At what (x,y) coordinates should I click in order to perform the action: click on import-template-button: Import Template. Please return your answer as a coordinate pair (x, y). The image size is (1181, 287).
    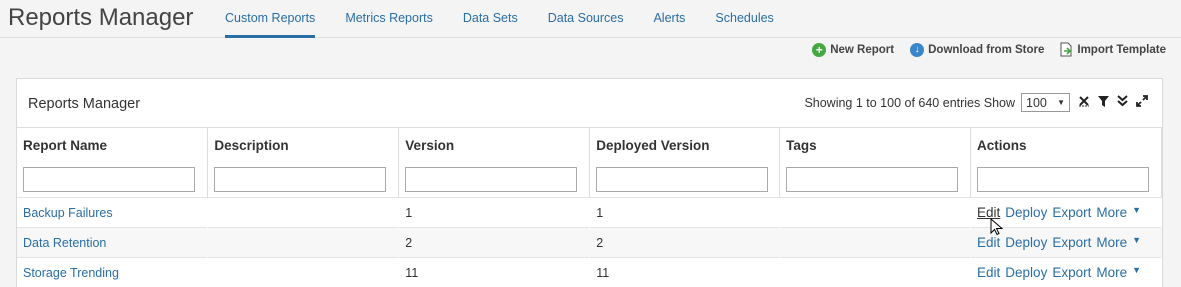
    Looking at the image, I should click on (1113, 49).